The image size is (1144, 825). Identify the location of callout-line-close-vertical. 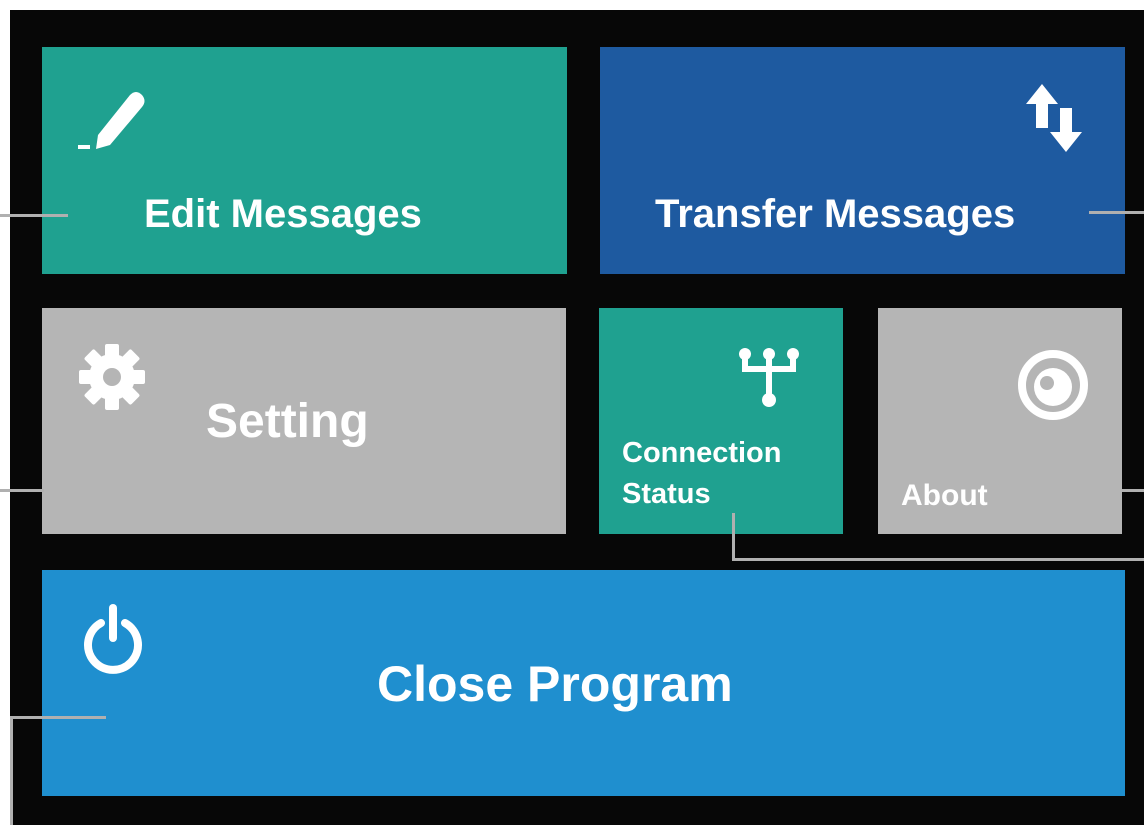
(11, 770).